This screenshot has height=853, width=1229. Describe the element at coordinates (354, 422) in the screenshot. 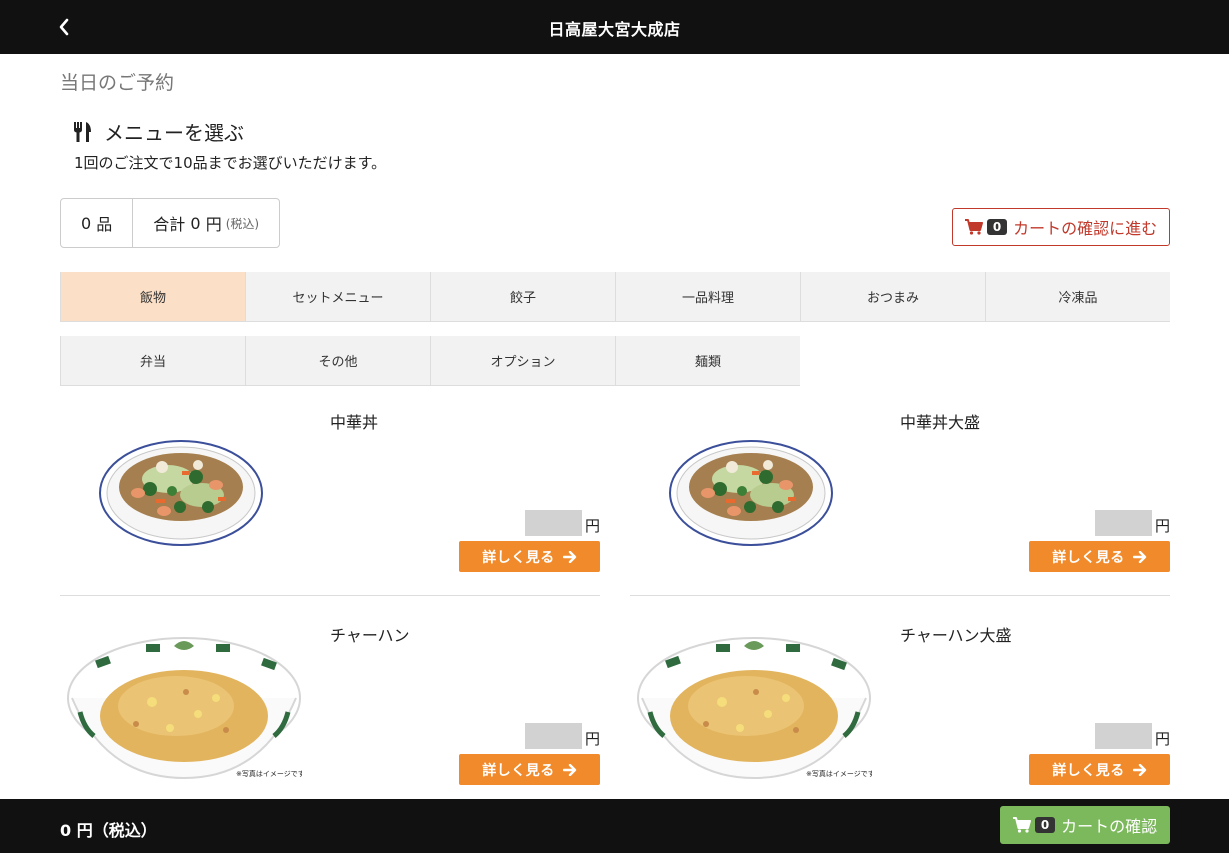

I see `item-name: 中華丼` at that location.